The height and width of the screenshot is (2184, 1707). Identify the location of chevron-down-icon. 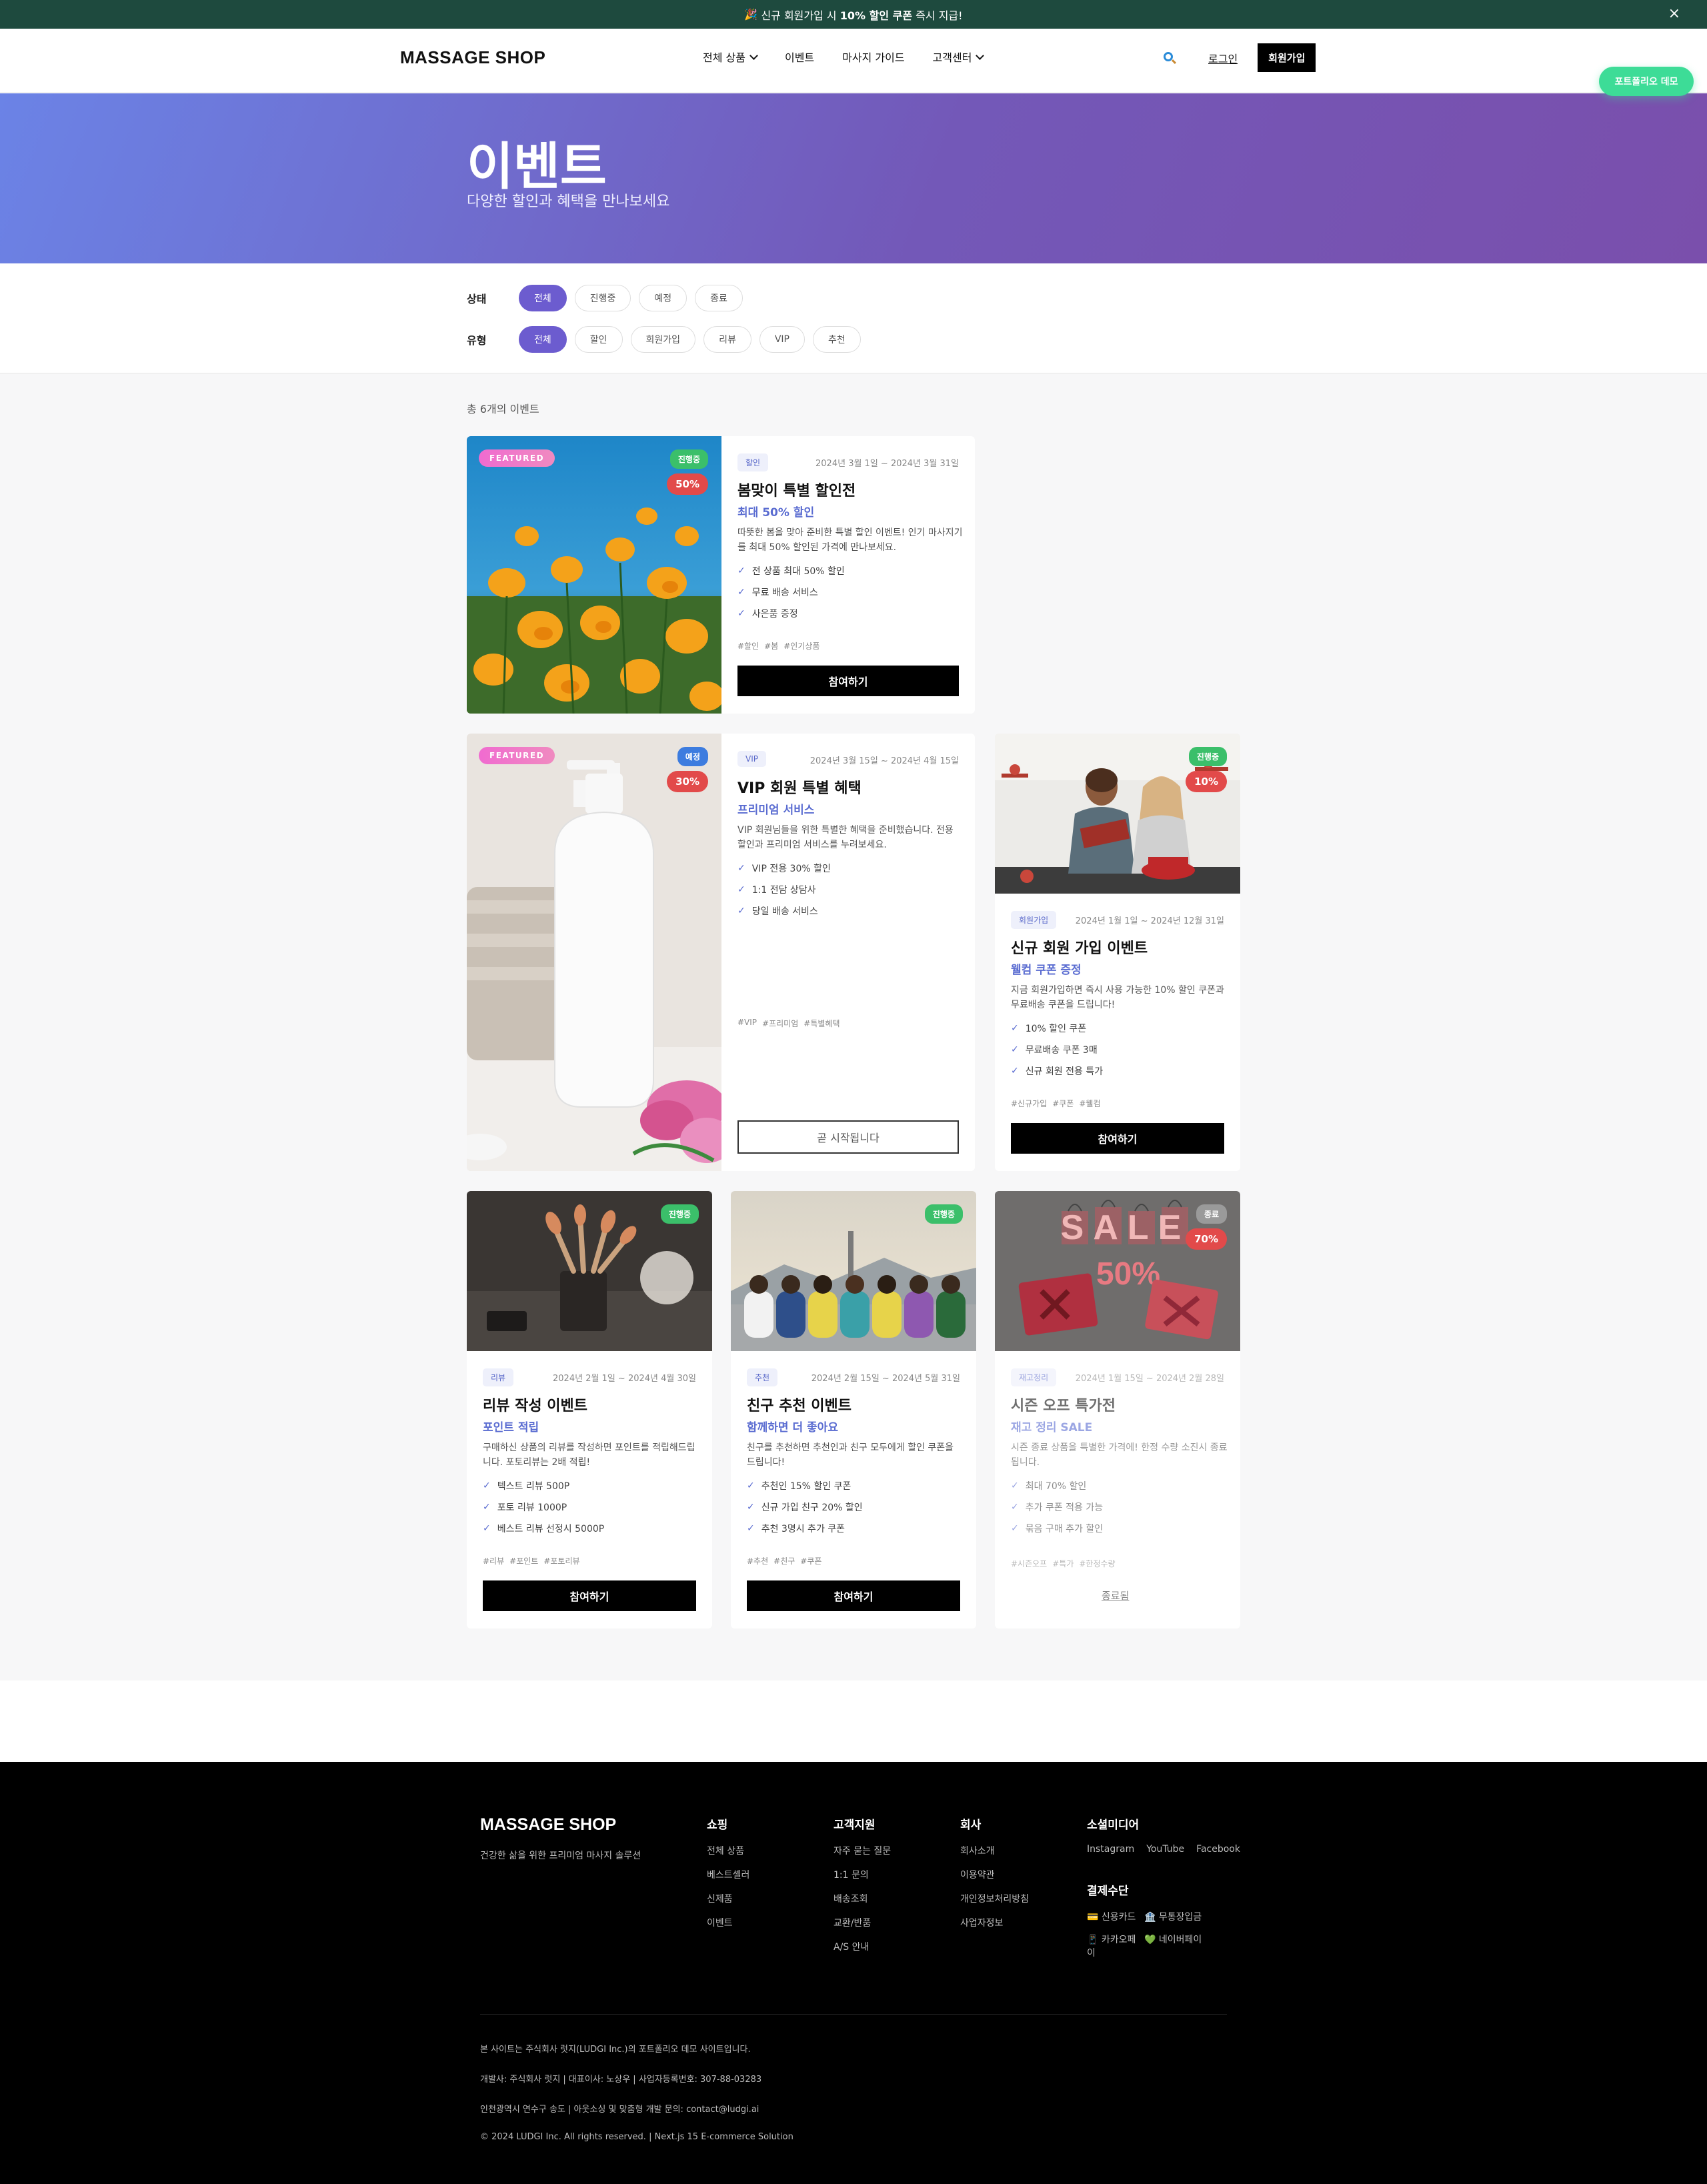
(753, 55).